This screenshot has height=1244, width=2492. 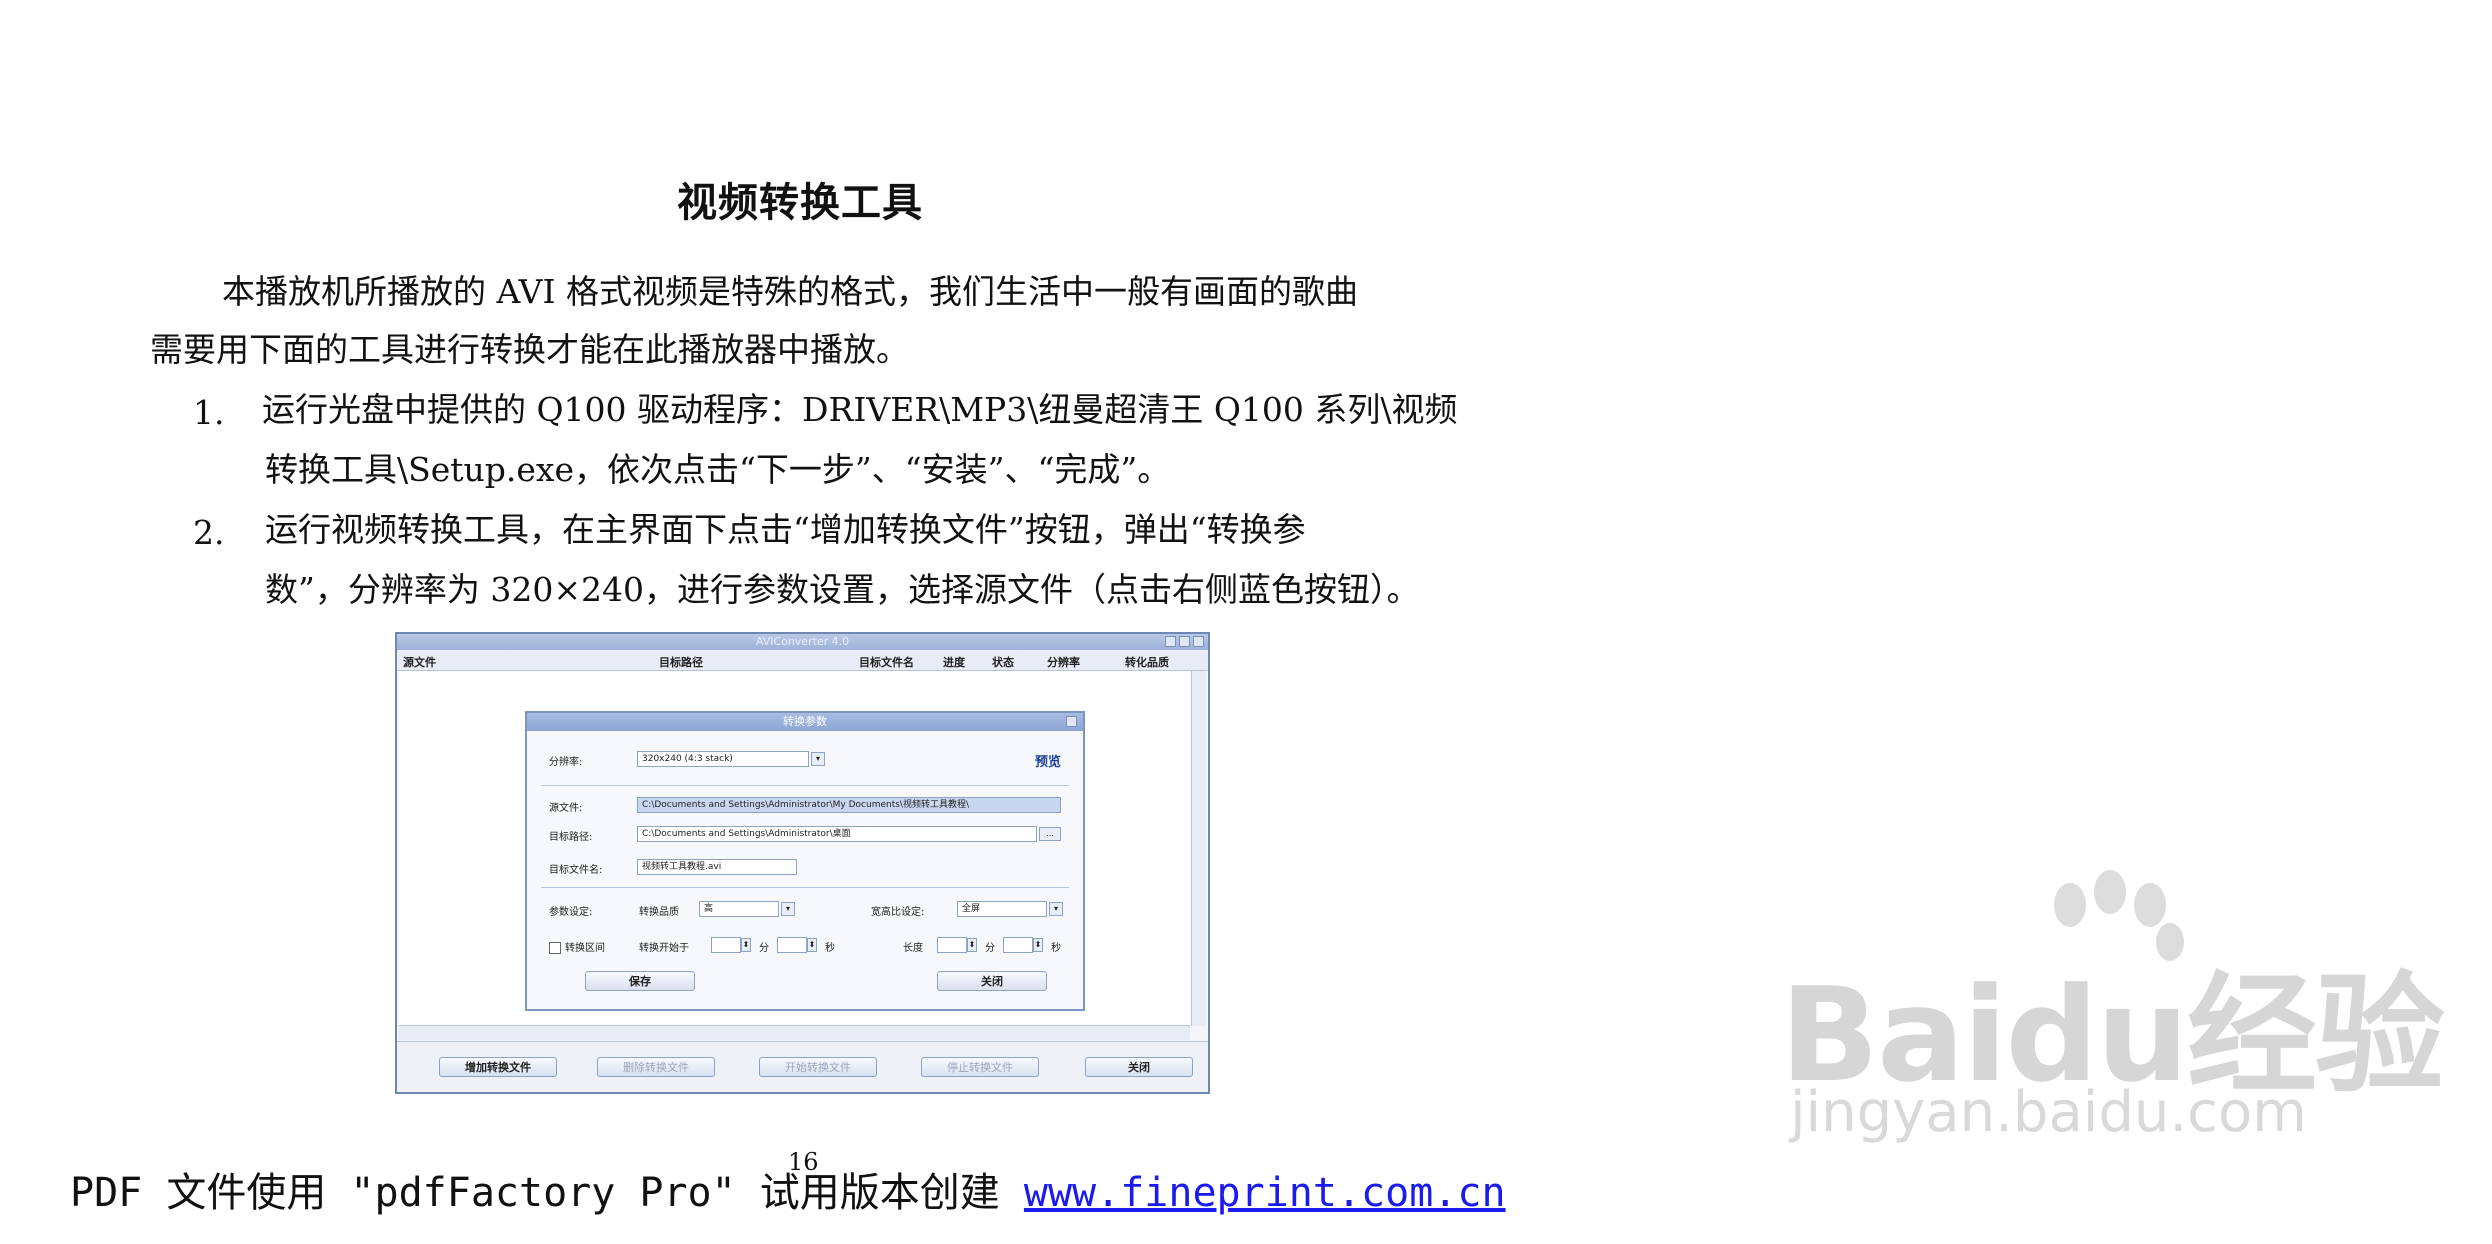 What do you see at coordinates (2048, 1112) in the screenshot?
I see `watermark-site: jingyan.baidu.com` at bounding box center [2048, 1112].